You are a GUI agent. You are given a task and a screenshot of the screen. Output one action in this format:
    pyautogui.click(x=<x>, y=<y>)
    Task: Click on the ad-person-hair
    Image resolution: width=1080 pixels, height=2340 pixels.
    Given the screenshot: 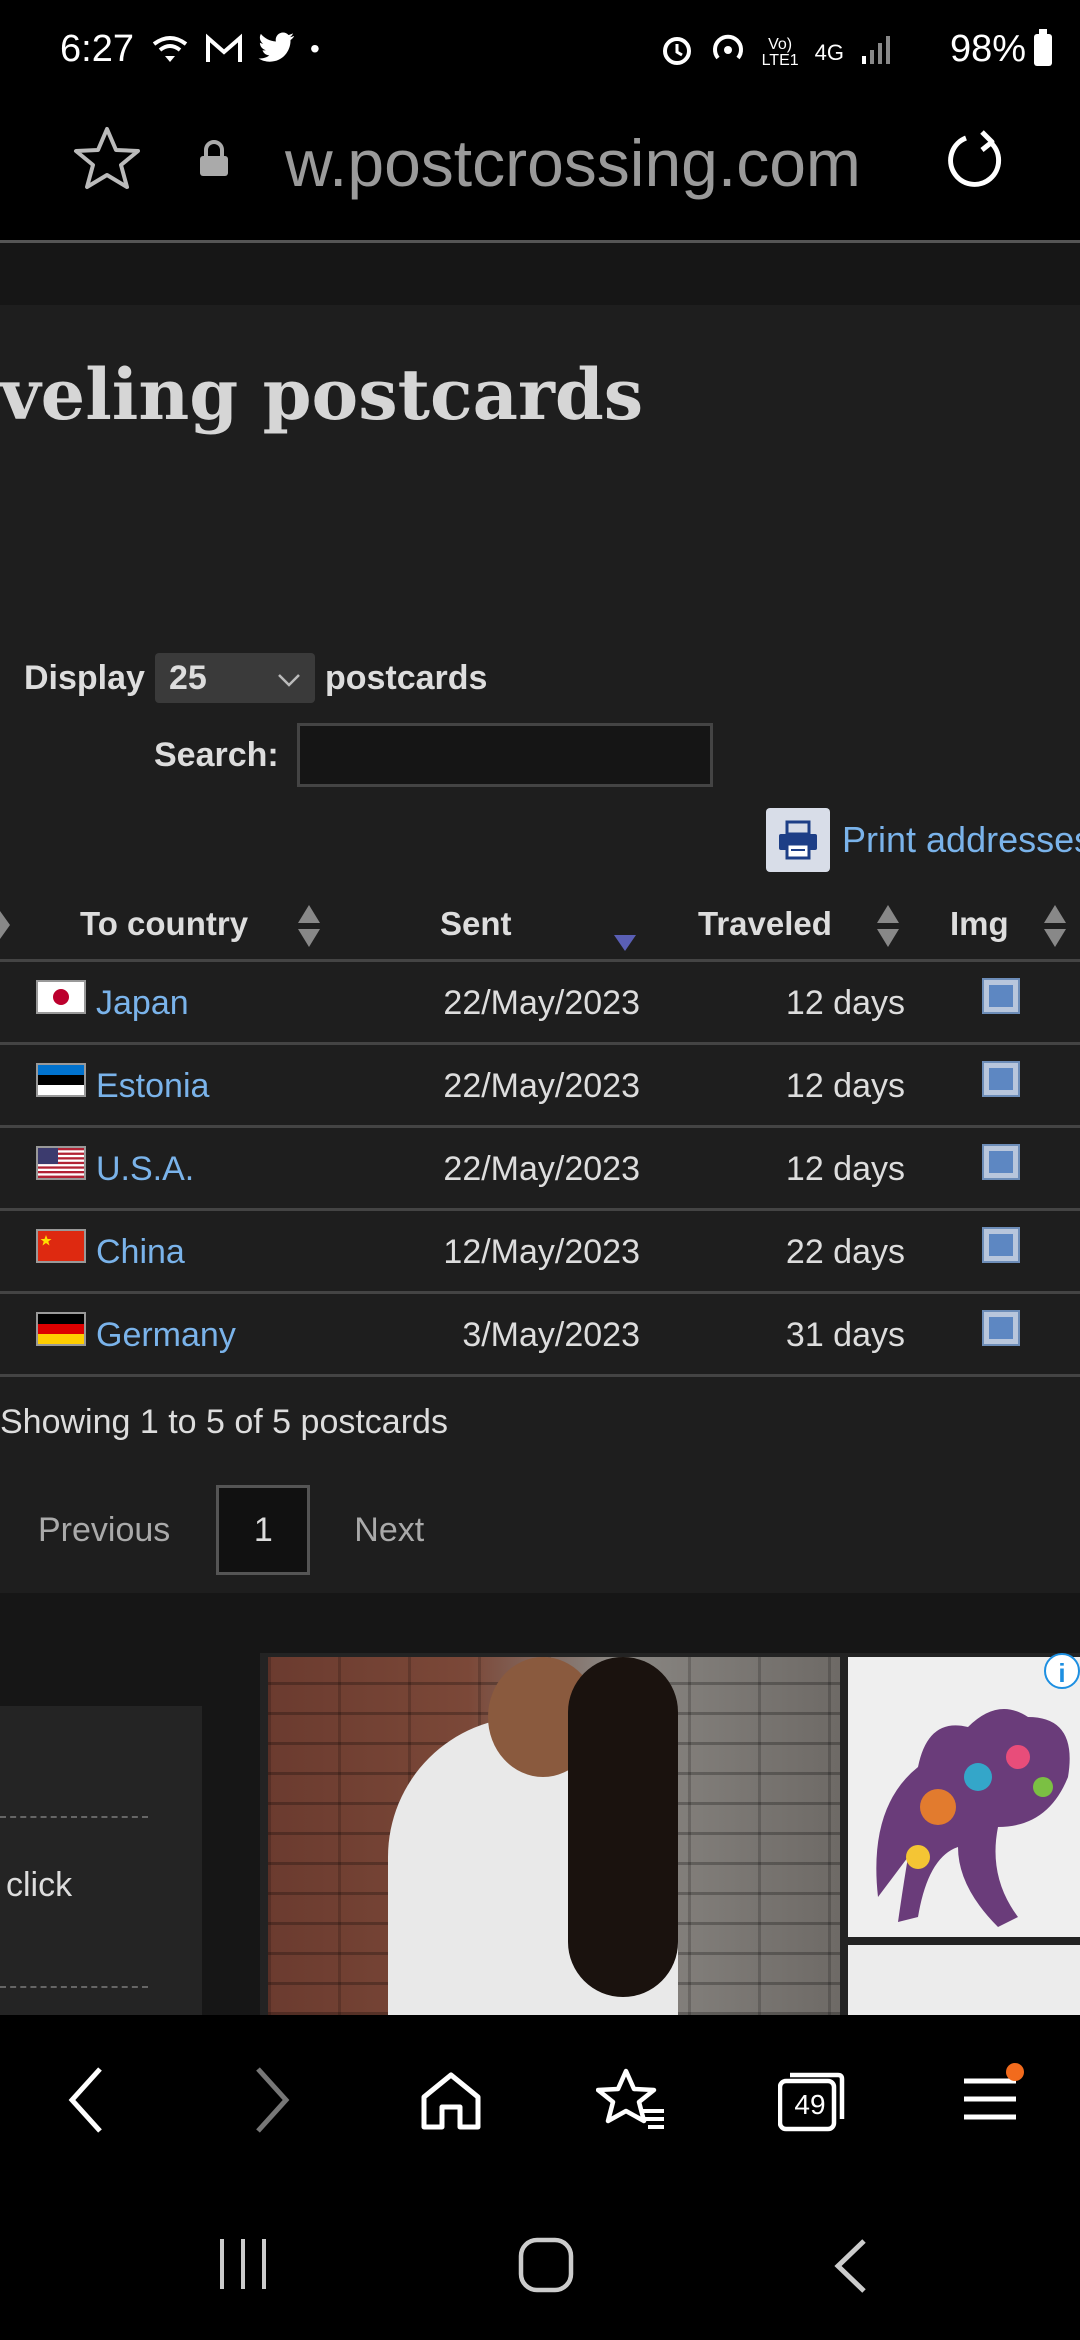 What is the action you would take?
    pyautogui.click(x=623, y=1827)
    